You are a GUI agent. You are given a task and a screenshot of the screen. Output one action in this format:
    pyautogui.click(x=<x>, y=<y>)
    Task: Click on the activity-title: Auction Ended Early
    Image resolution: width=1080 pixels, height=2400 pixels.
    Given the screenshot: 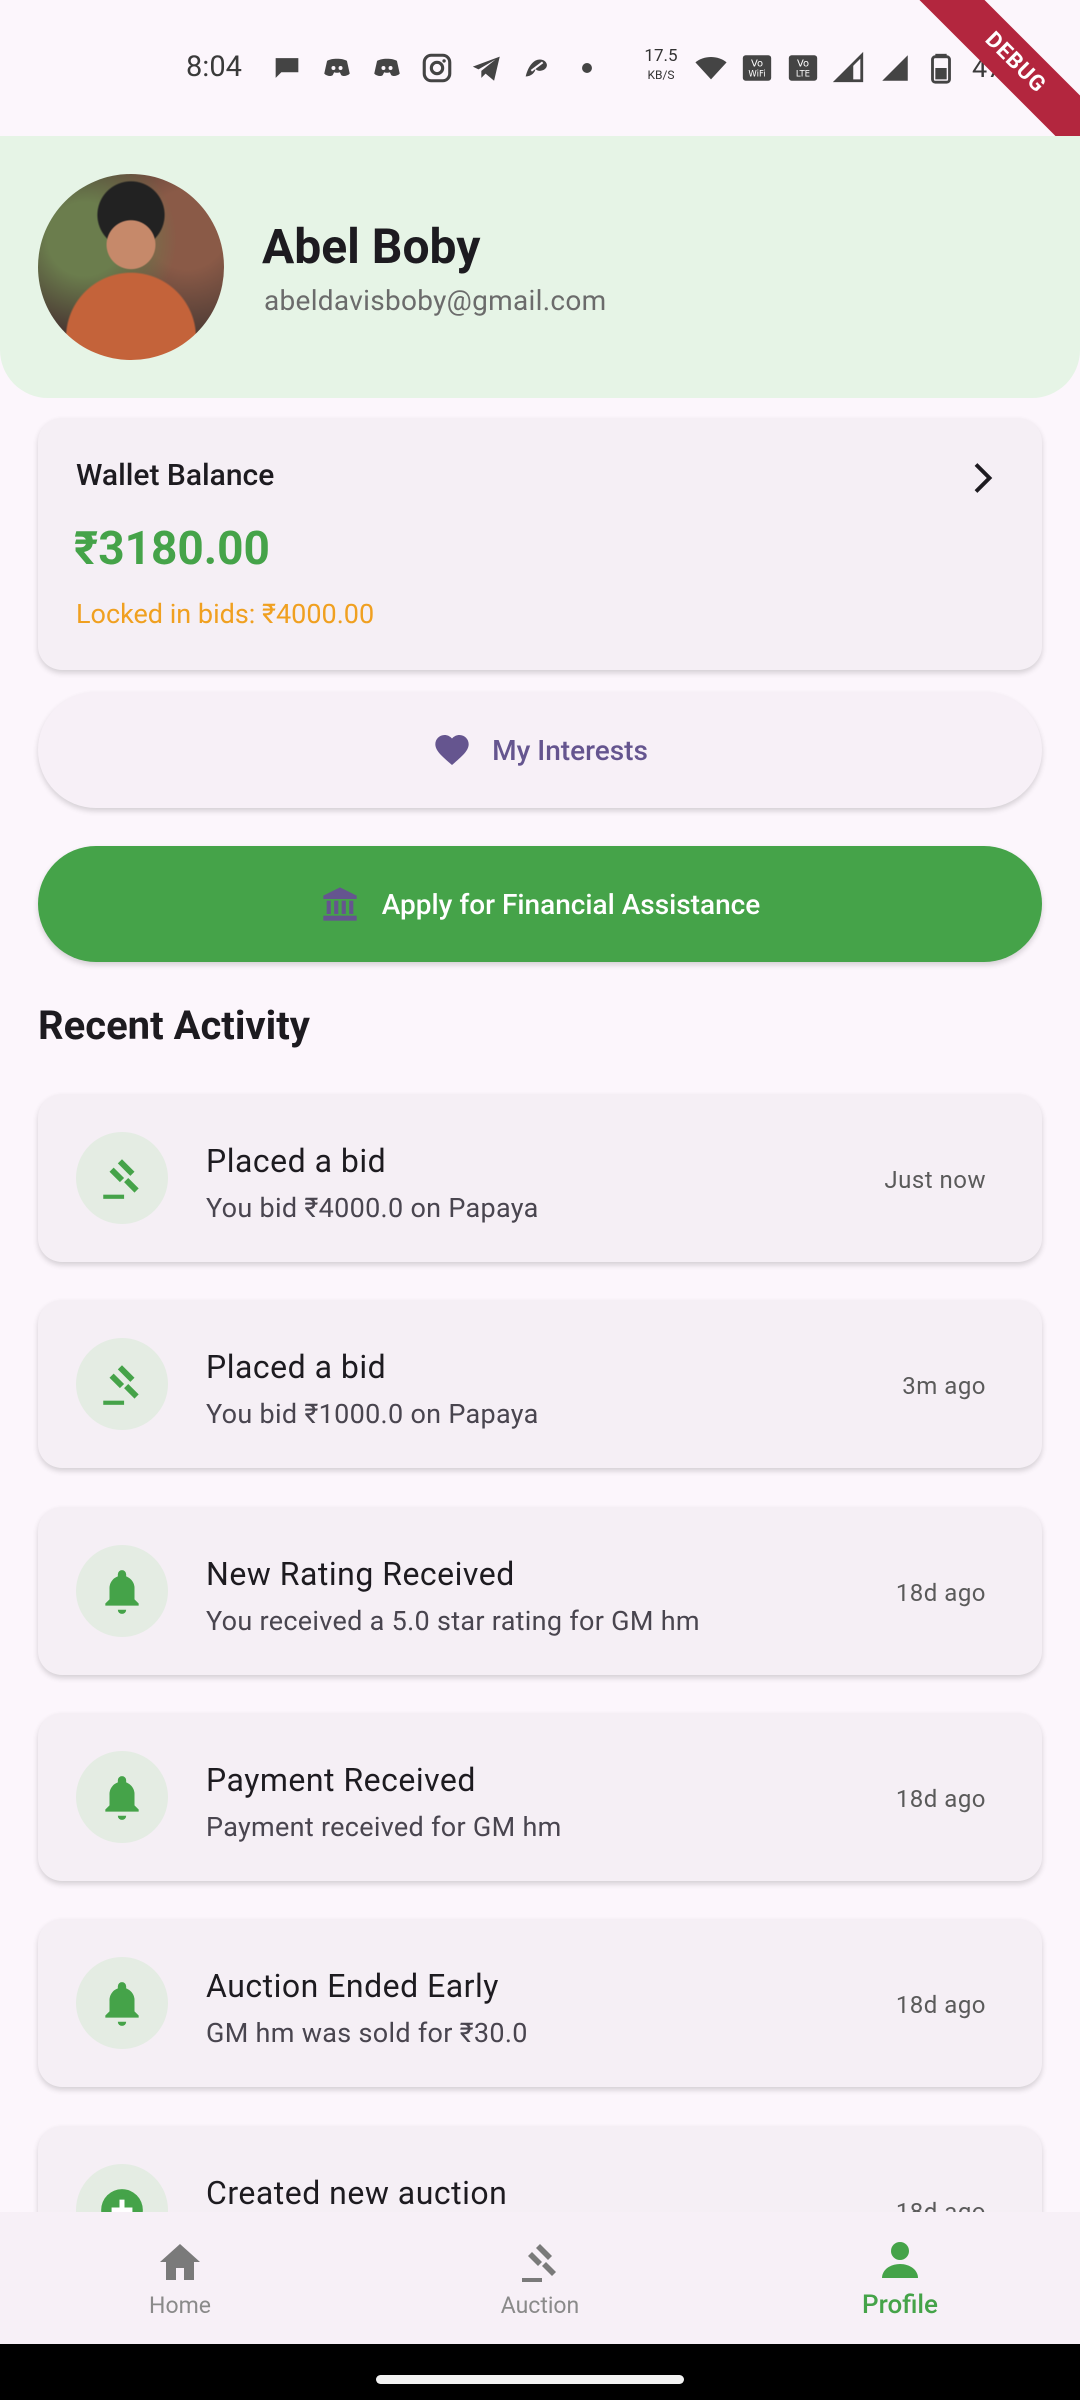 What is the action you would take?
    pyautogui.click(x=352, y=1986)
    